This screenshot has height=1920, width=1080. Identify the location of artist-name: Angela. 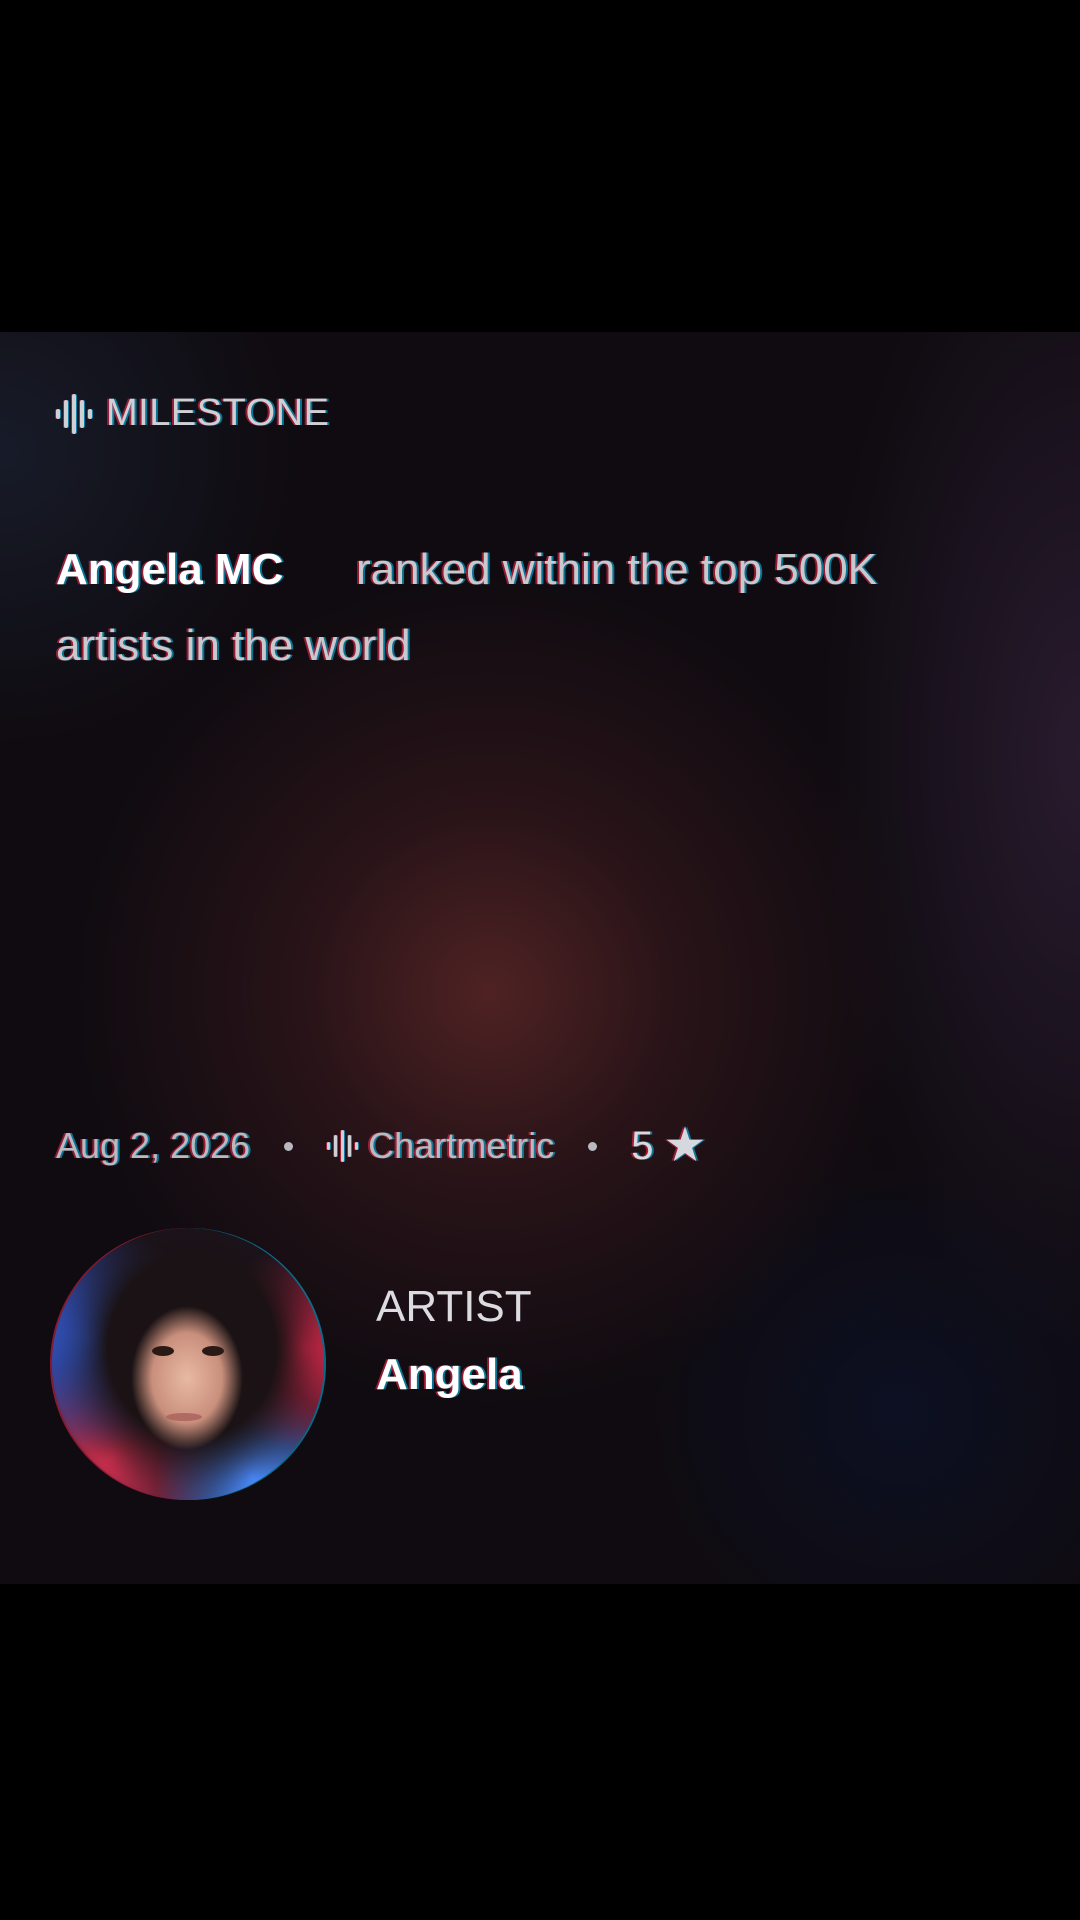
(454, 1375).